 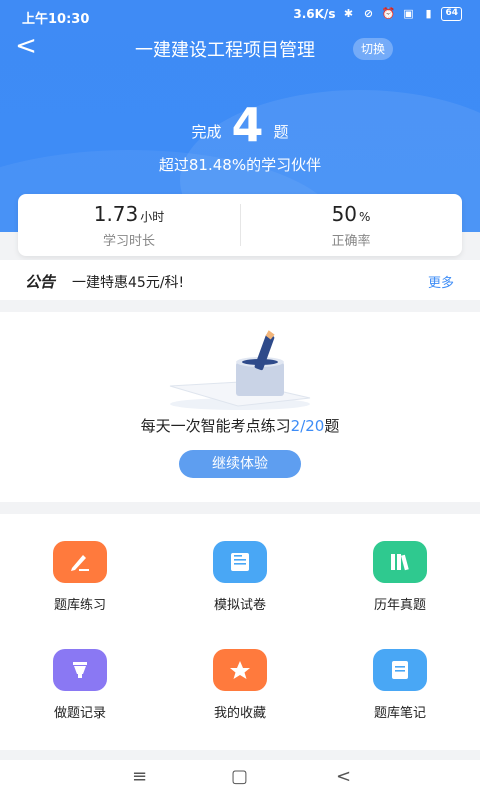 I want to click on menu-label: 我的收藏, so click(x=239, y=713).